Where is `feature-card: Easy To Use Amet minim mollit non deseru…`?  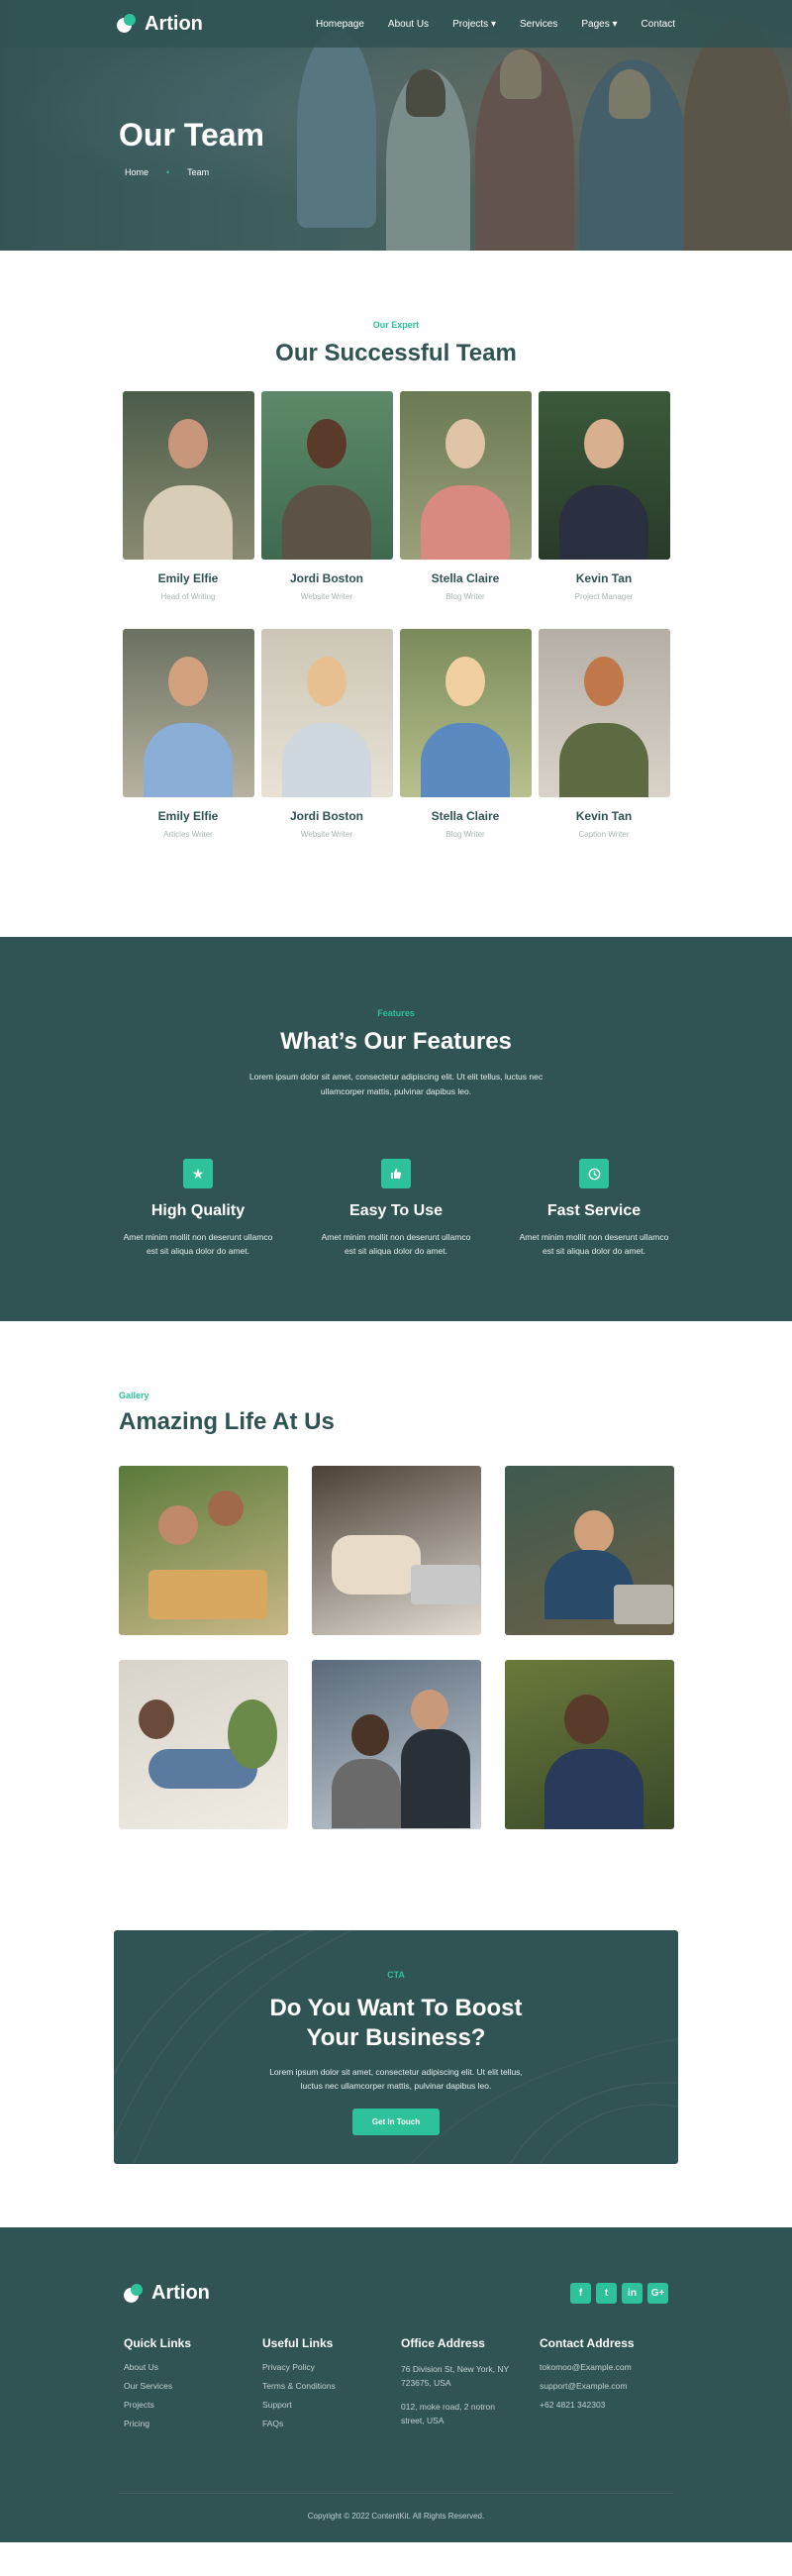
feature-card: Easy To Use Amet minim mollit non deseru… is located at coordinates (396, 1208).